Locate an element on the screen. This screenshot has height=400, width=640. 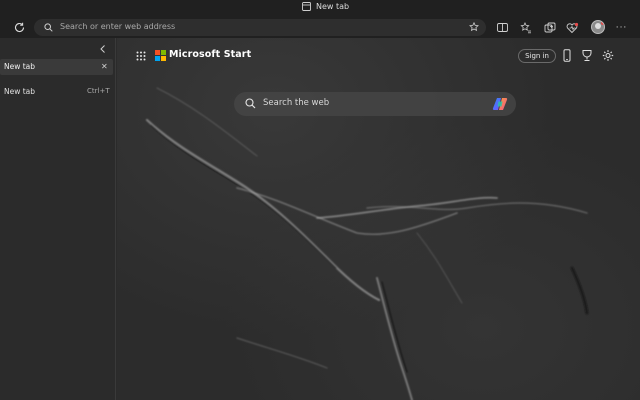
collapse-panel-icon is located at coordinates (103, 49).